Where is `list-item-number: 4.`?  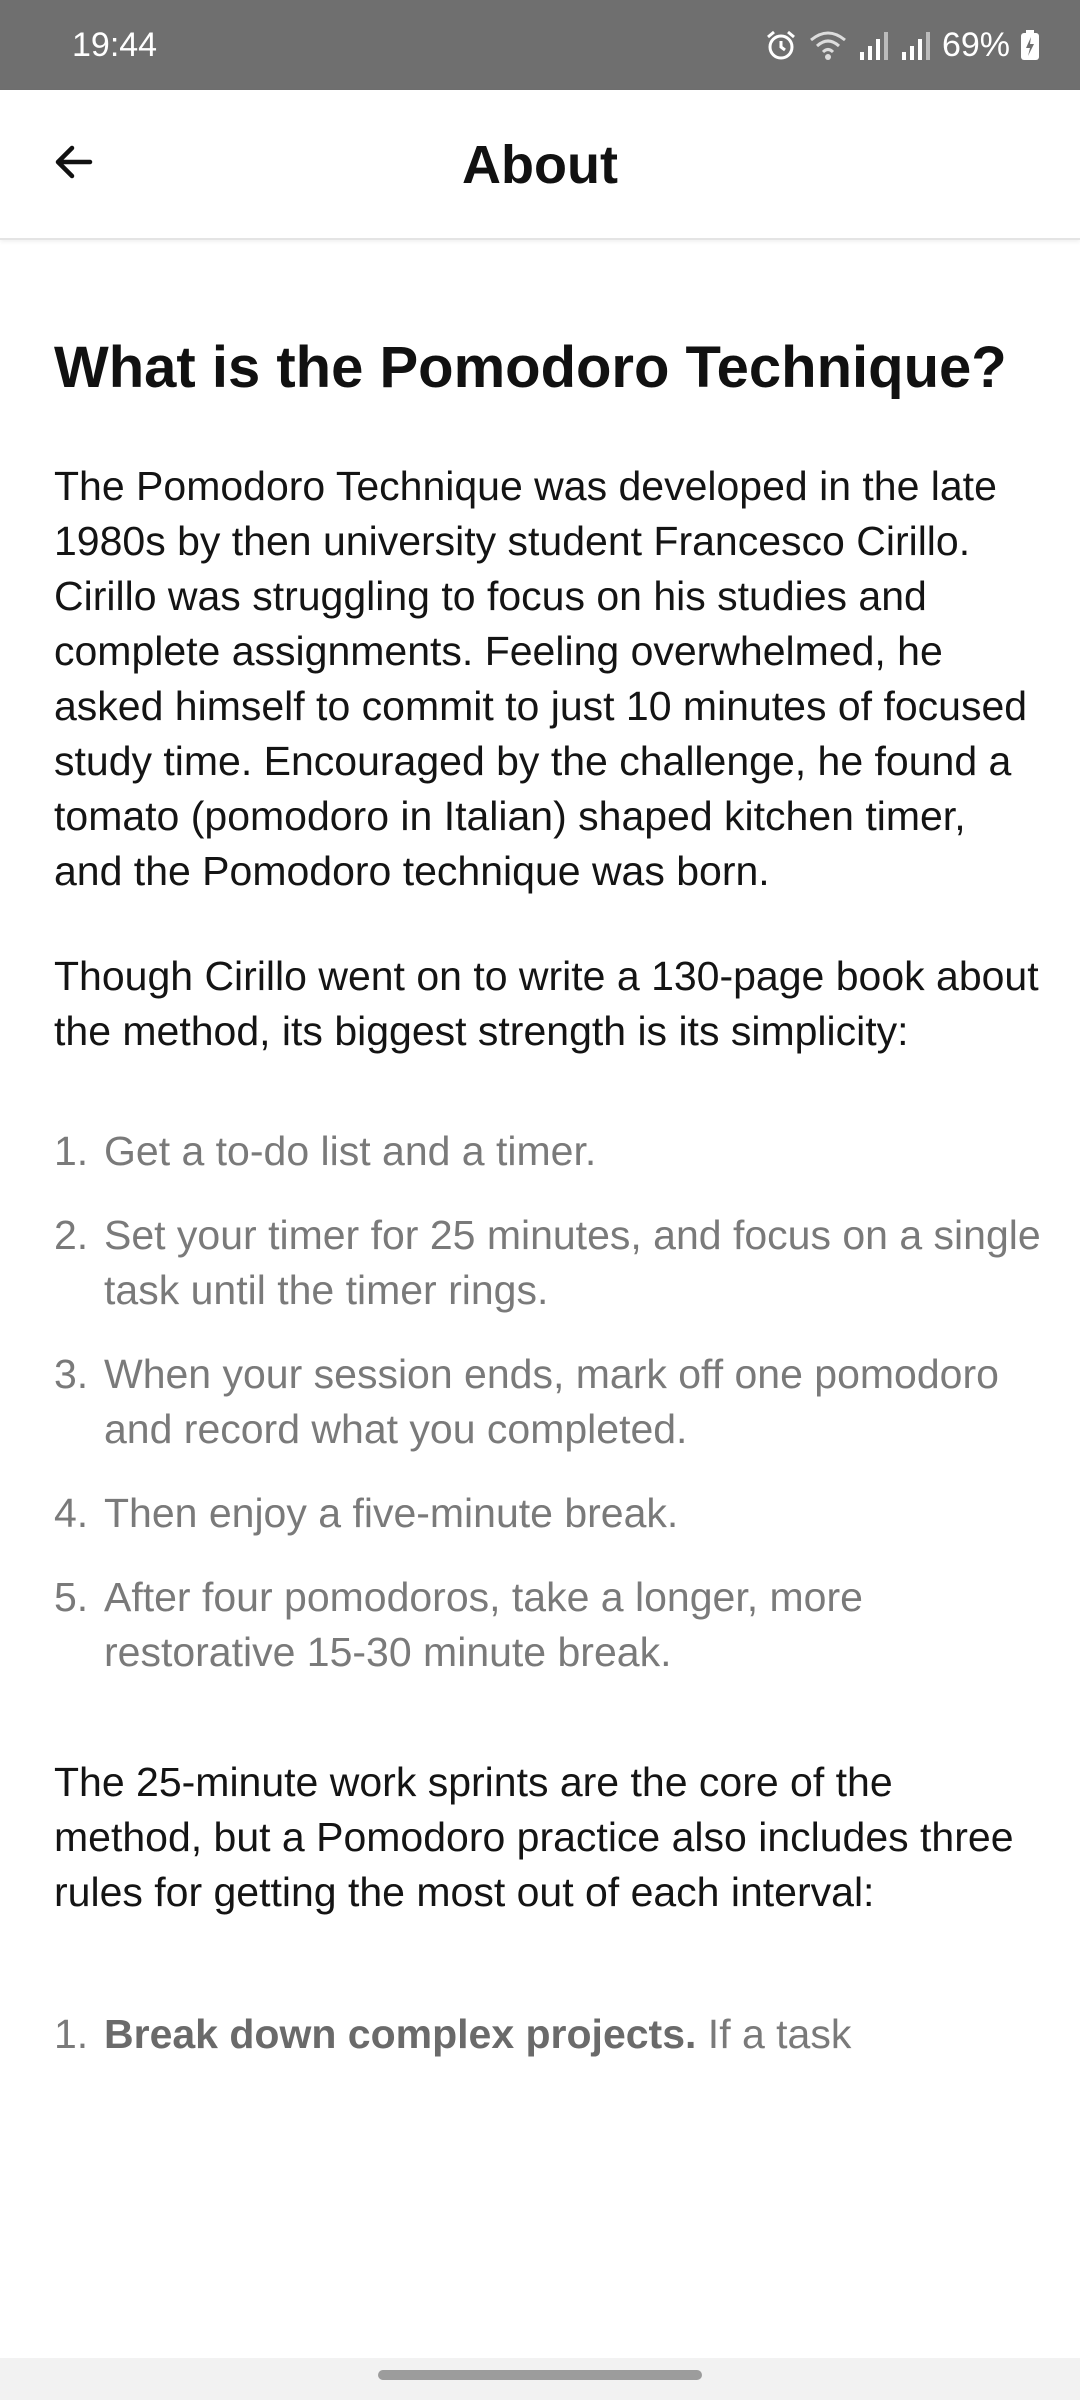
list-item-number: 4. is located at coordinates (71, 1513).